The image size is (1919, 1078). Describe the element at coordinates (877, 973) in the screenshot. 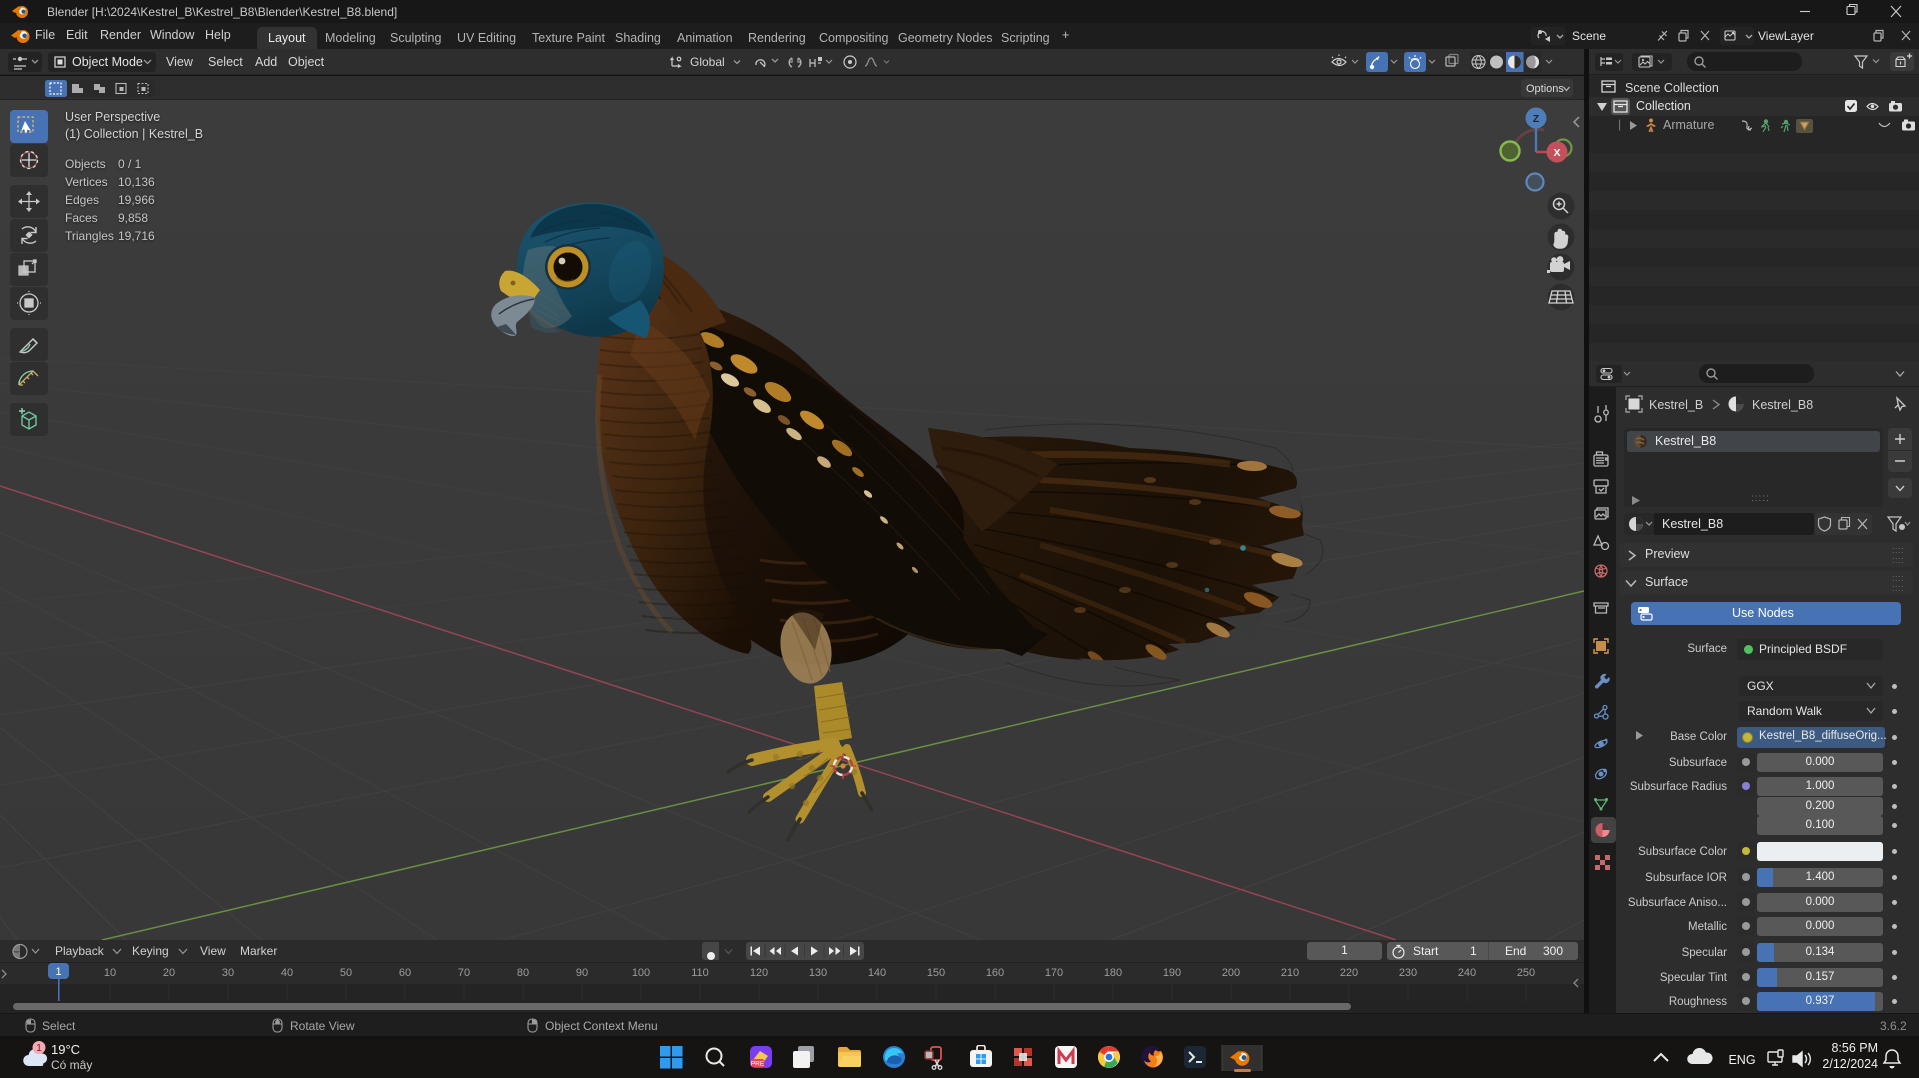

I see `svg-text: 140` at that location.